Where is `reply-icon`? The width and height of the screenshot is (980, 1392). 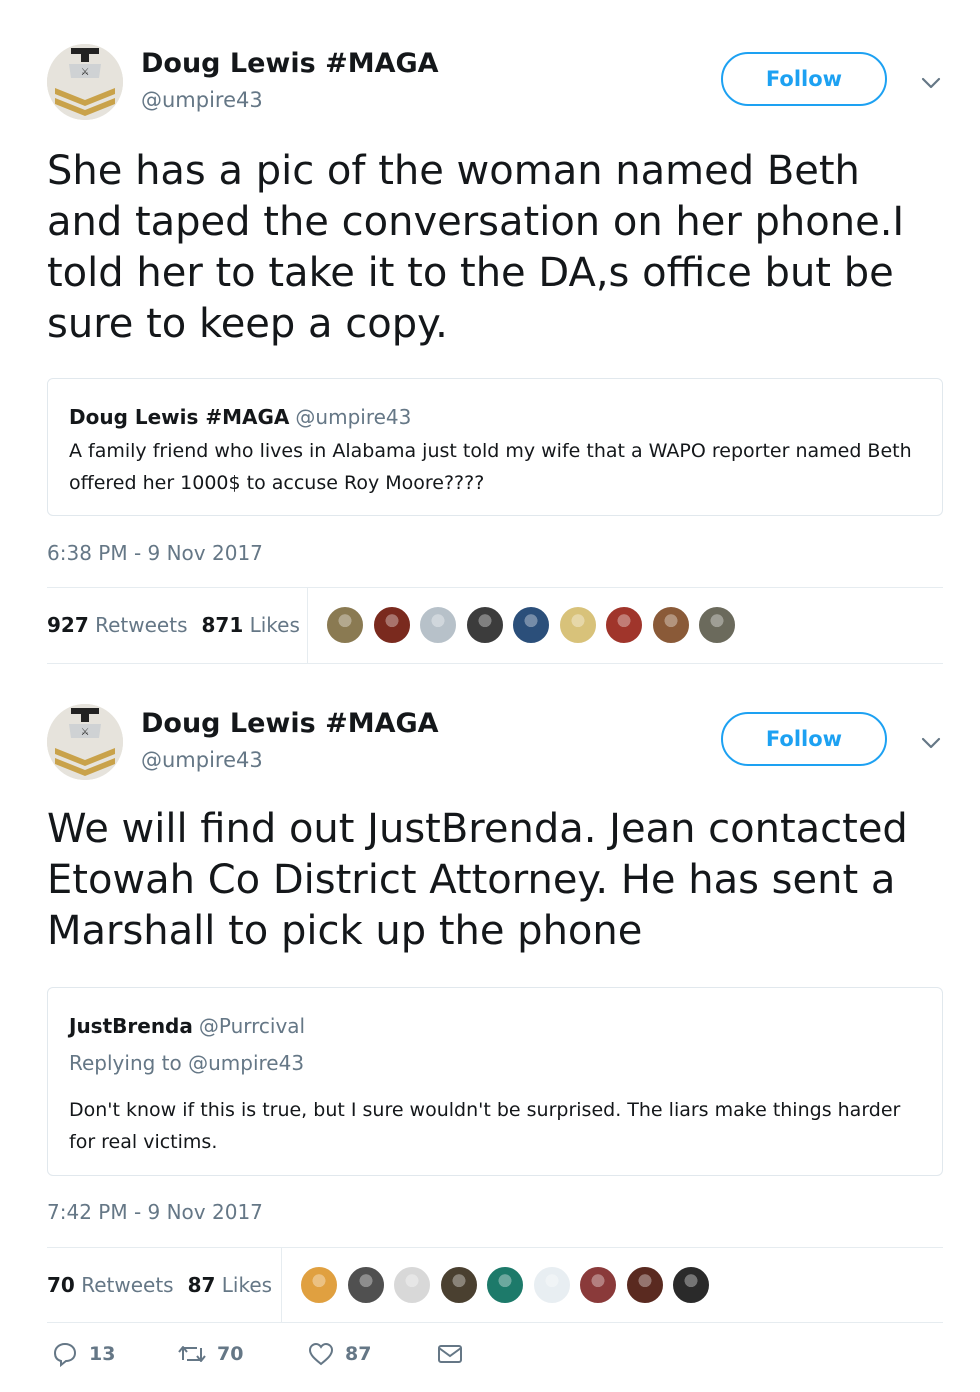
reply-icon is located at coordinates (65, 1355).